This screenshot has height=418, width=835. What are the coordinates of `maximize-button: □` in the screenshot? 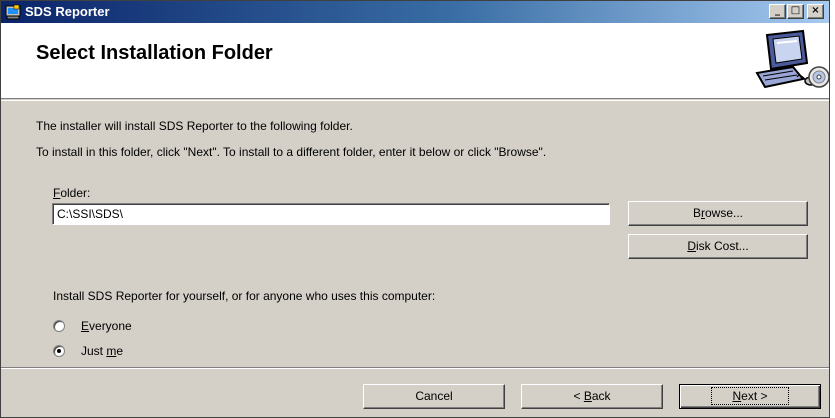 It's located at (795, 11).